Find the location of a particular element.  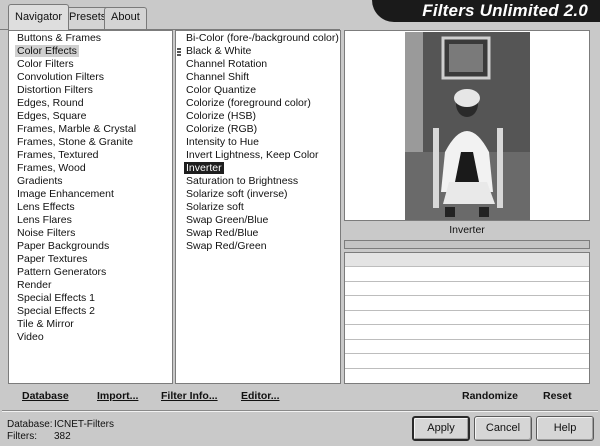

category-item: Tile & Mirror is located at coordinates (90, 324).